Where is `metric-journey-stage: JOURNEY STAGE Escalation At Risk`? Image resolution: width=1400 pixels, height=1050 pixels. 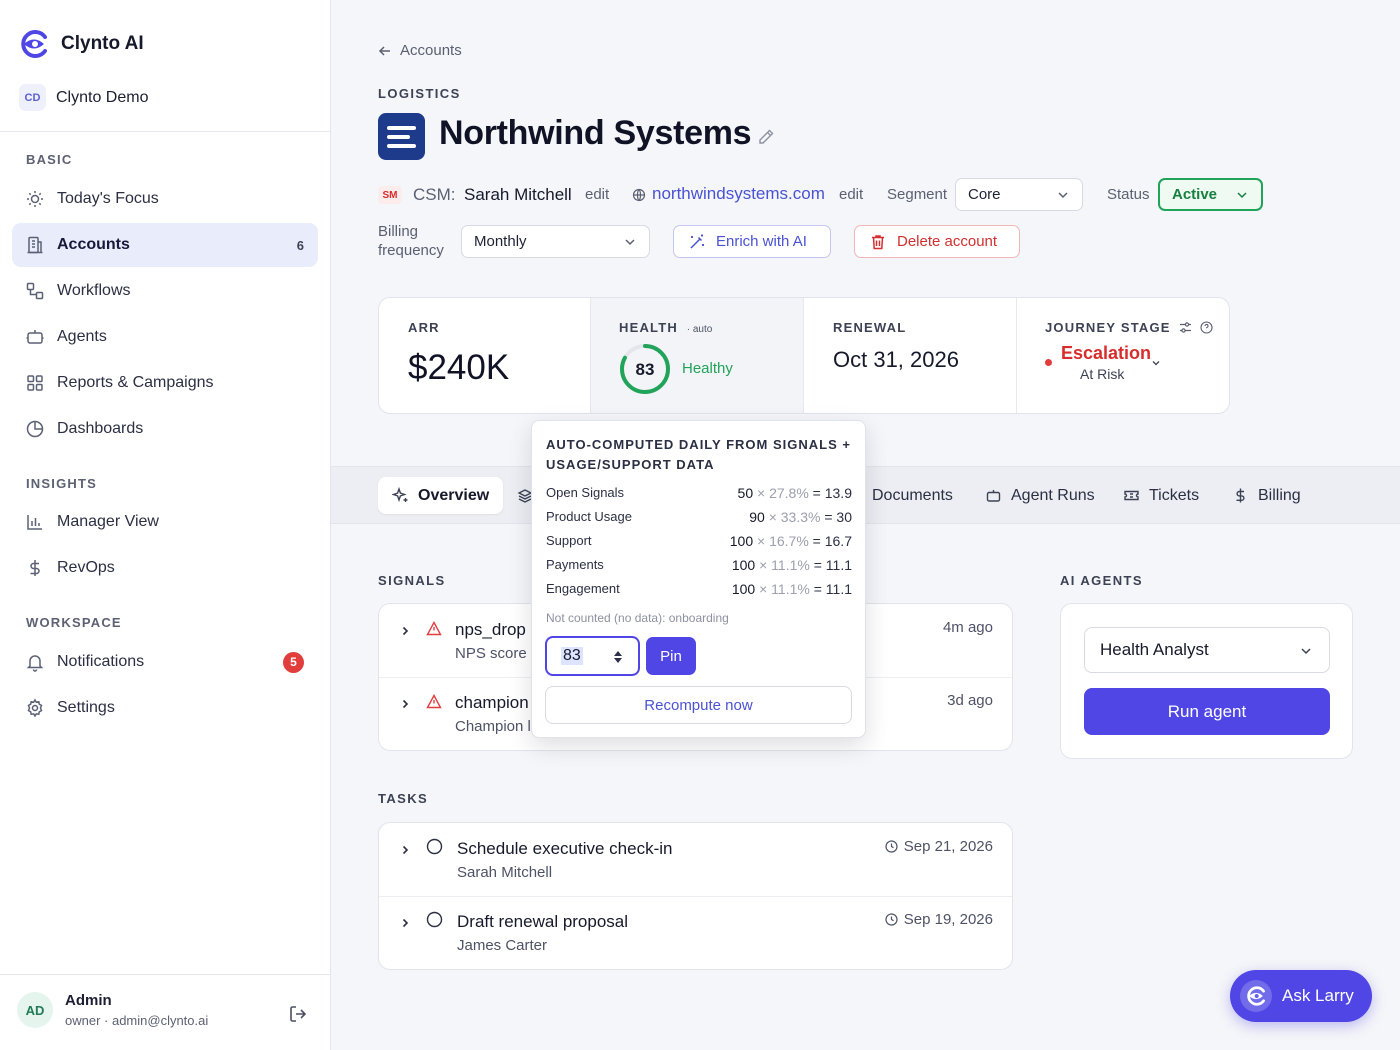 metric-journey-stage: JOURNEY STAGE Escalation At Risk is located at coordinates (1123, 355).